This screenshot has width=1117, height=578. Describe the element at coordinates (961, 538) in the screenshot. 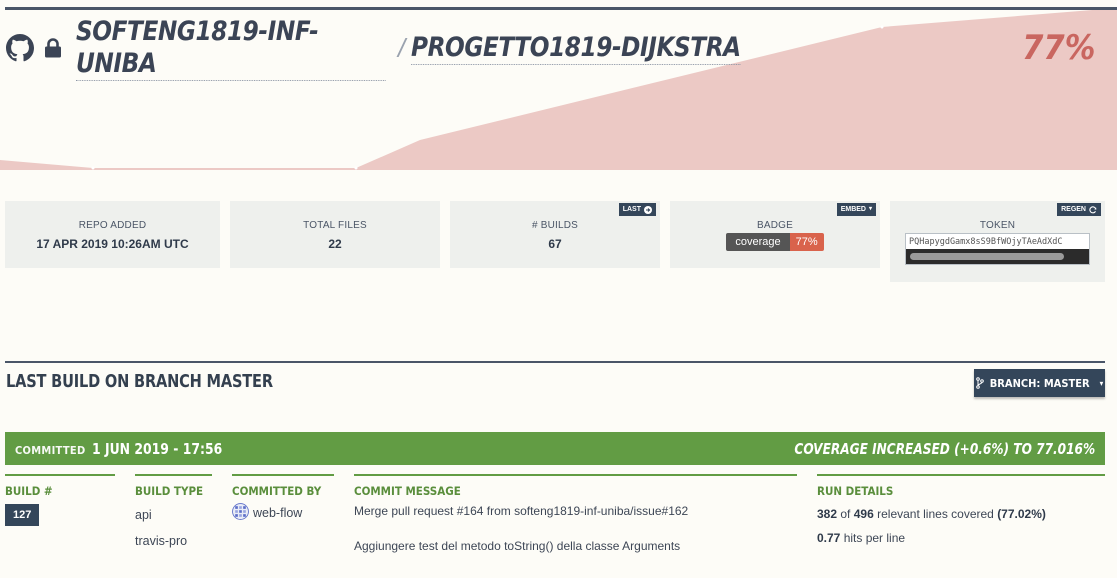

I see `hits-line: 0.77 hits per line` at that location.